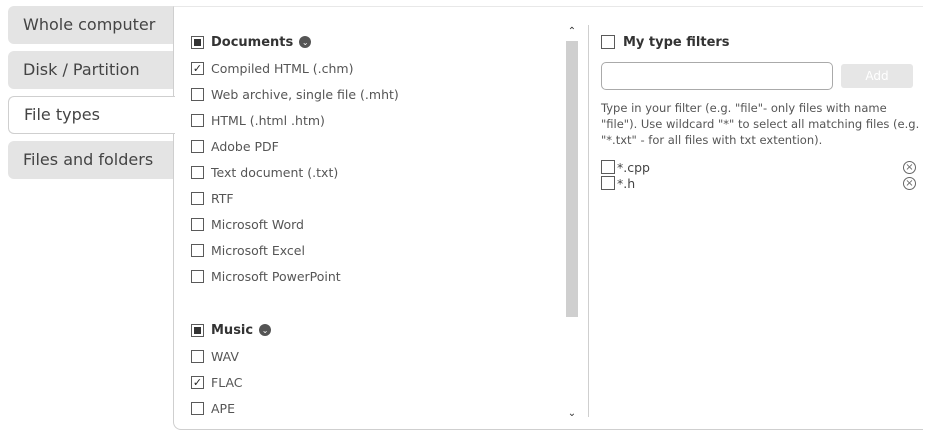 The height and width of the screenshot is (433, 927). I want to click on document-type-item-label: Compiled HTML (.chm), so click(282, 68).